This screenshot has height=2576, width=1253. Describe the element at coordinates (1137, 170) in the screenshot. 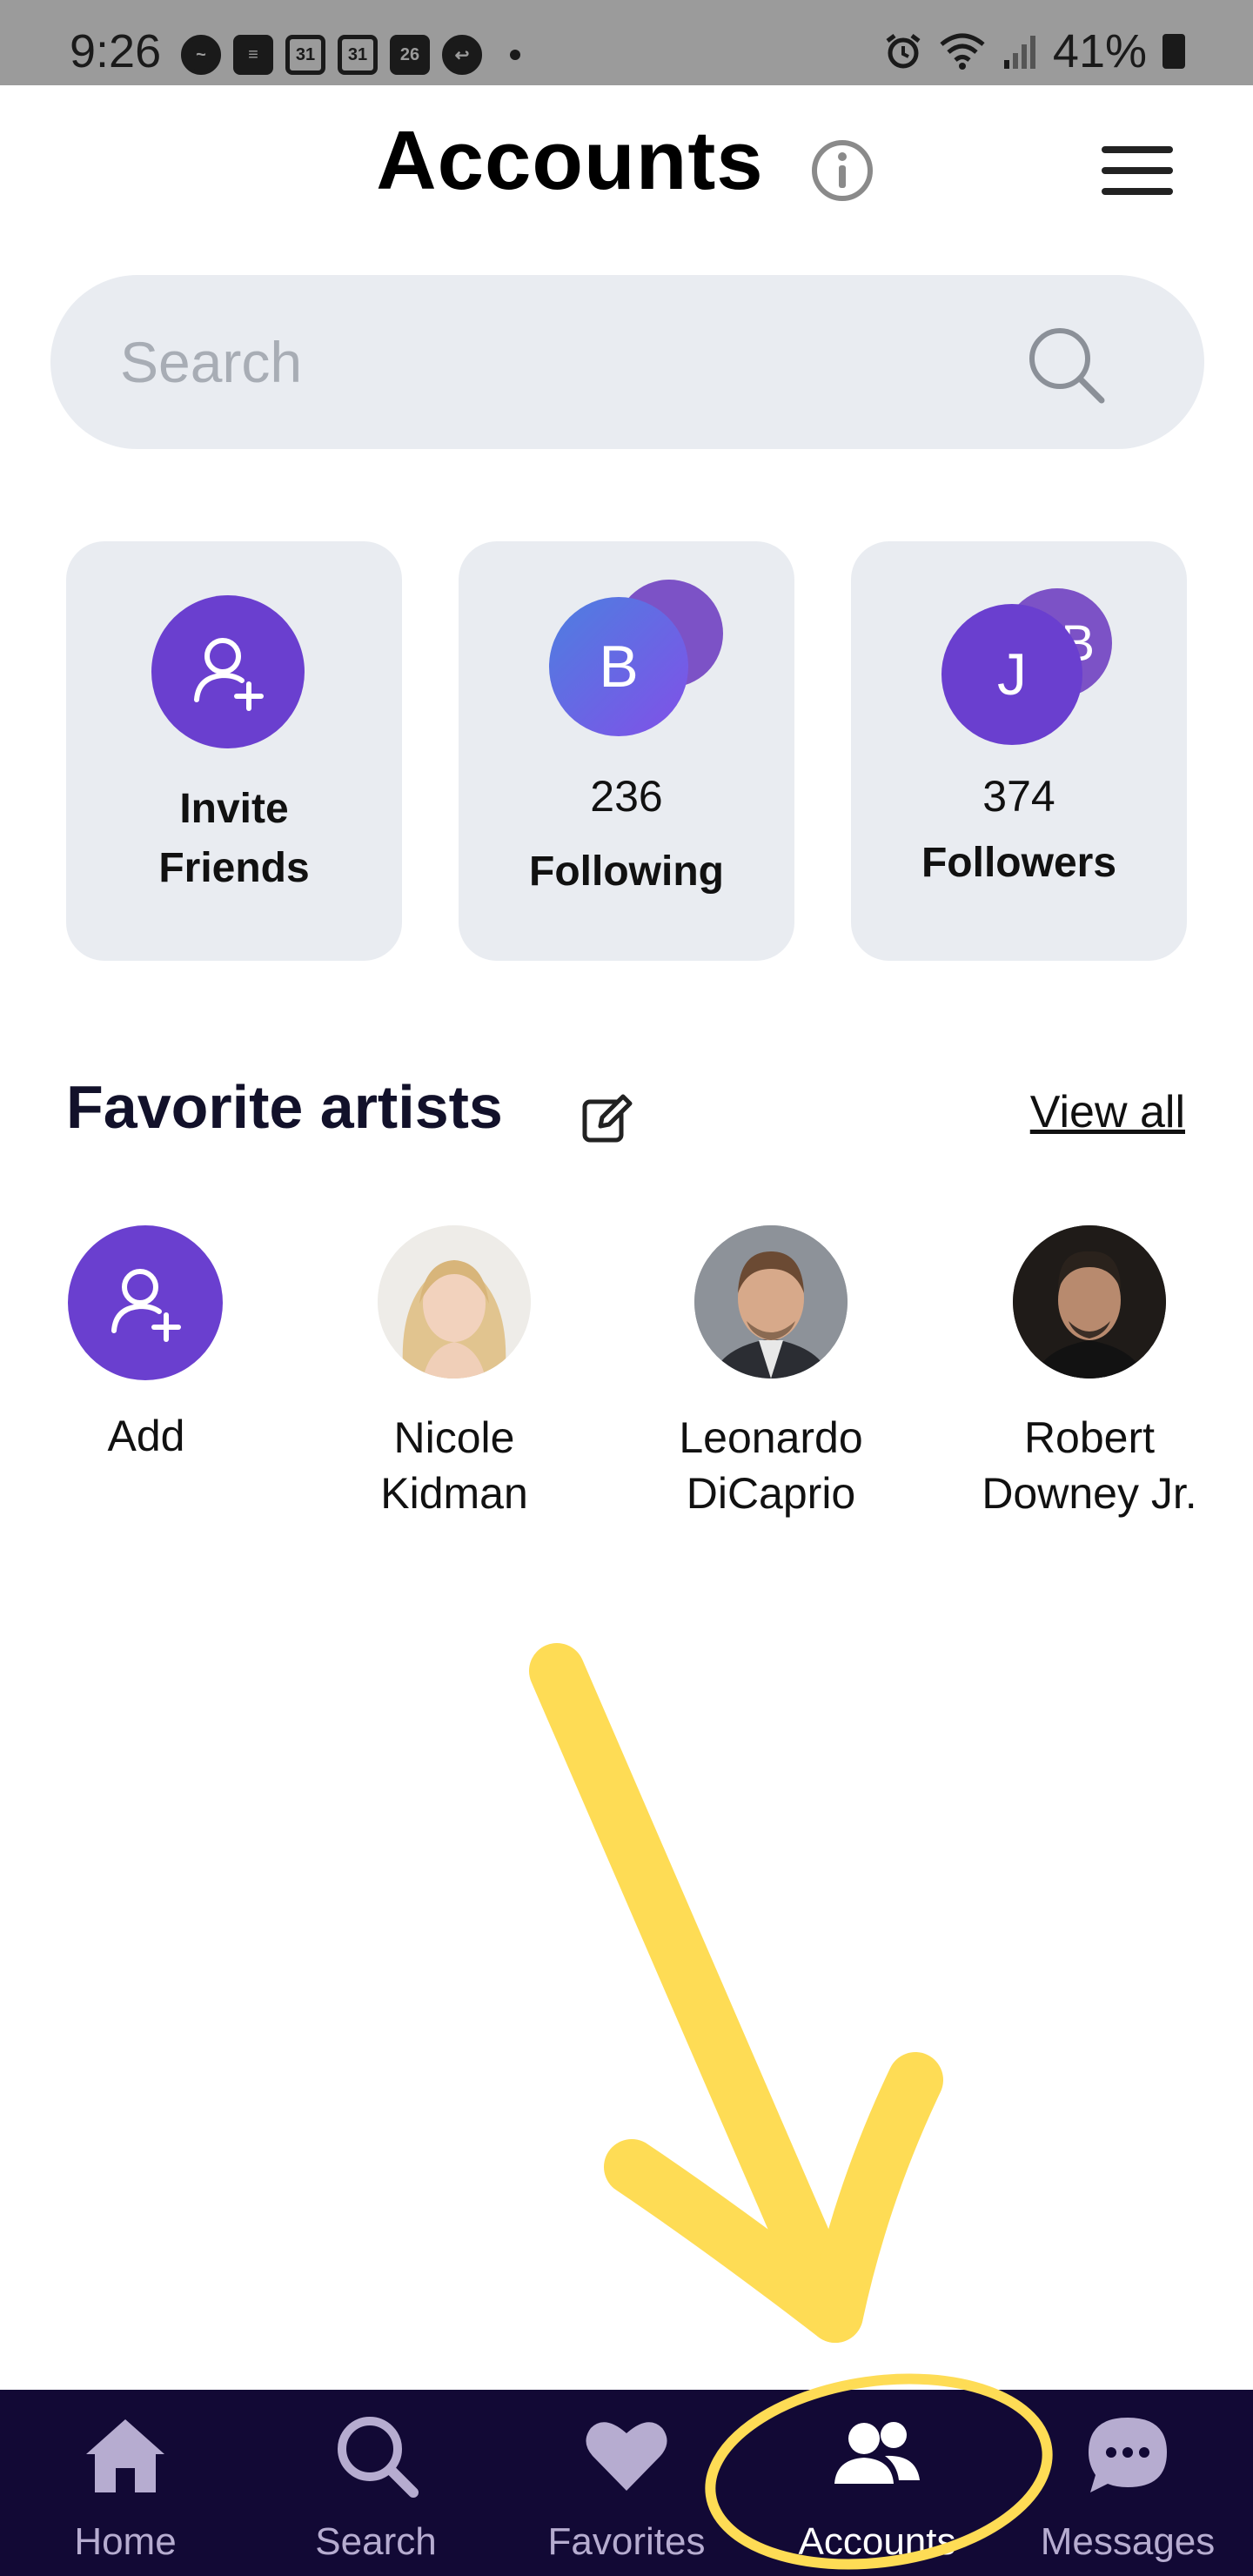

I see `hamburger-menu-icon` at that location.